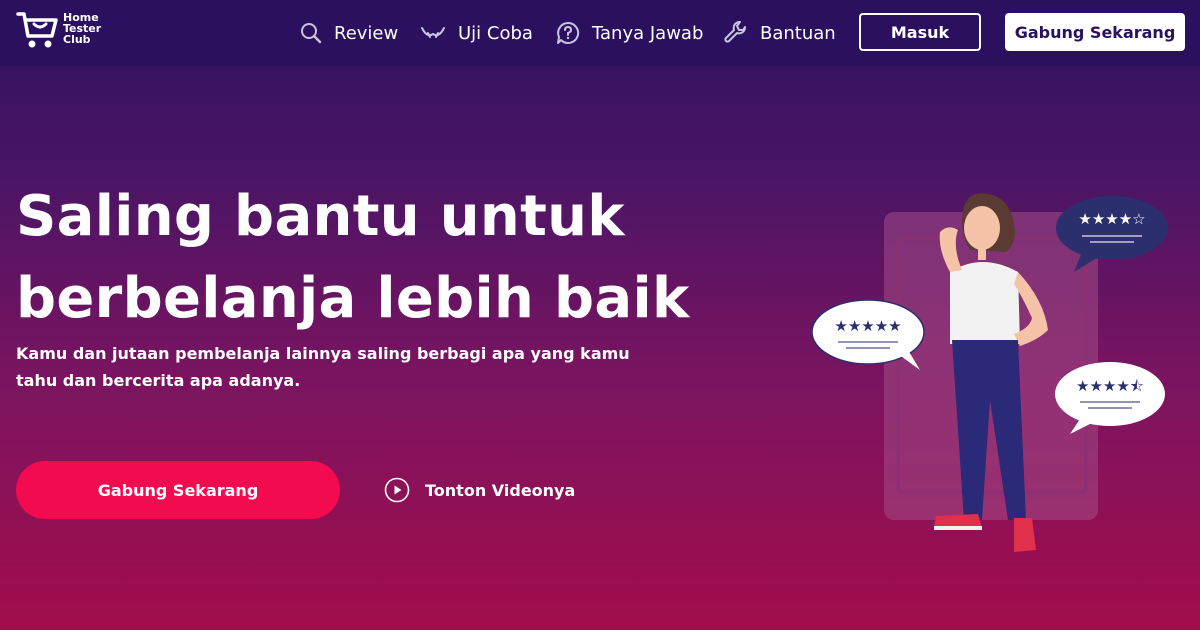 The image size is (1200, 630). I want to click on rating-bubble-5-stars: ★★★★★, so click(868, 334).